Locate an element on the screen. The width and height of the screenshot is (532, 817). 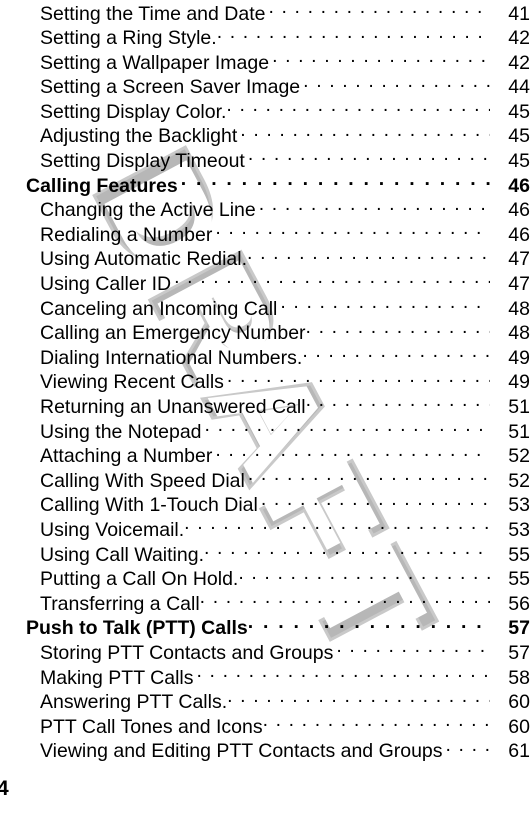
toc-entry: Using the Notepad 51 is located at coordinates (266, 430).